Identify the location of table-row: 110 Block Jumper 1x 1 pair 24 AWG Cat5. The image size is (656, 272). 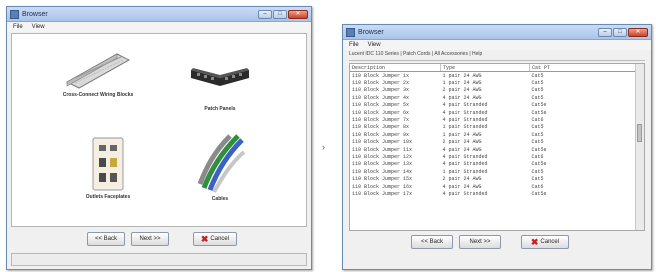
(494, 76).